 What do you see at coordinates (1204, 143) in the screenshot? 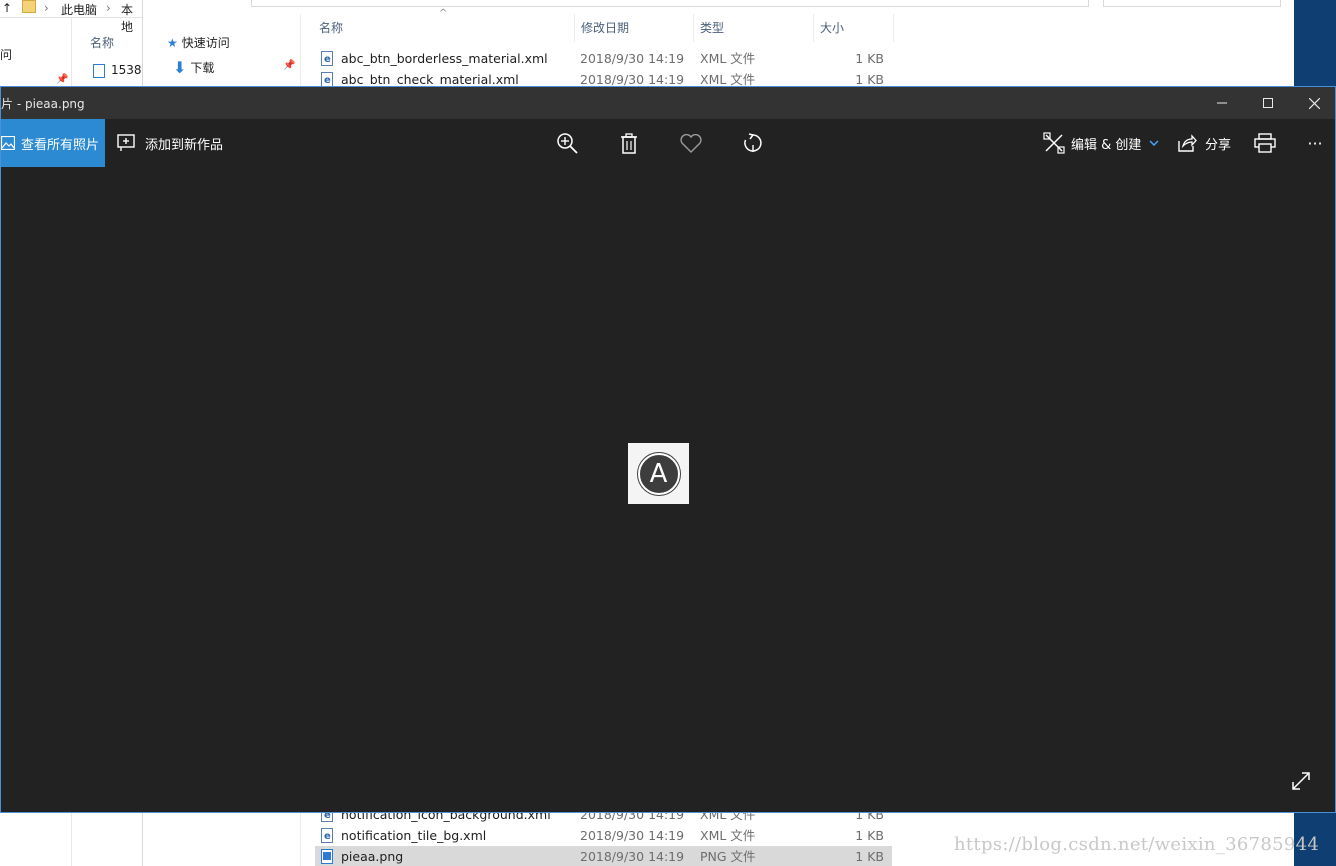
I see `share-button: 分享` at bounding box center [1204, 143].